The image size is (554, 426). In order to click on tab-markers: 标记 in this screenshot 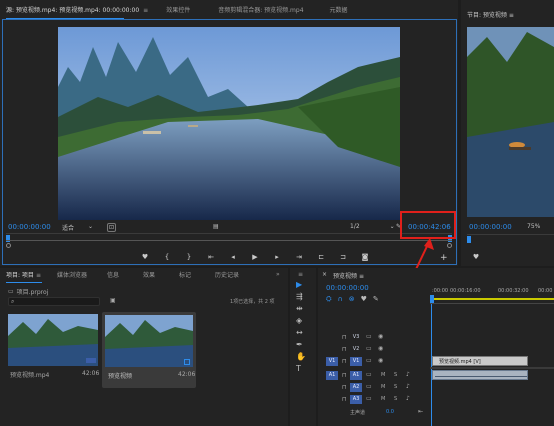, I will do `click(191, 276)`.